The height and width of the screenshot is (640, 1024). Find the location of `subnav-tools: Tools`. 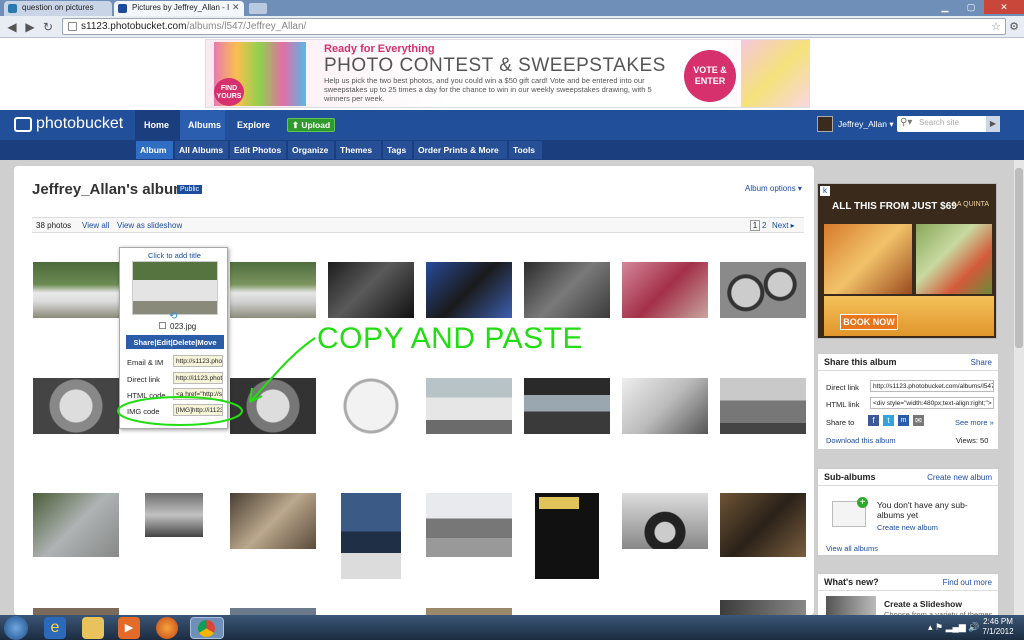

subnav-tools: Tools is located at coordinates (525, 150).